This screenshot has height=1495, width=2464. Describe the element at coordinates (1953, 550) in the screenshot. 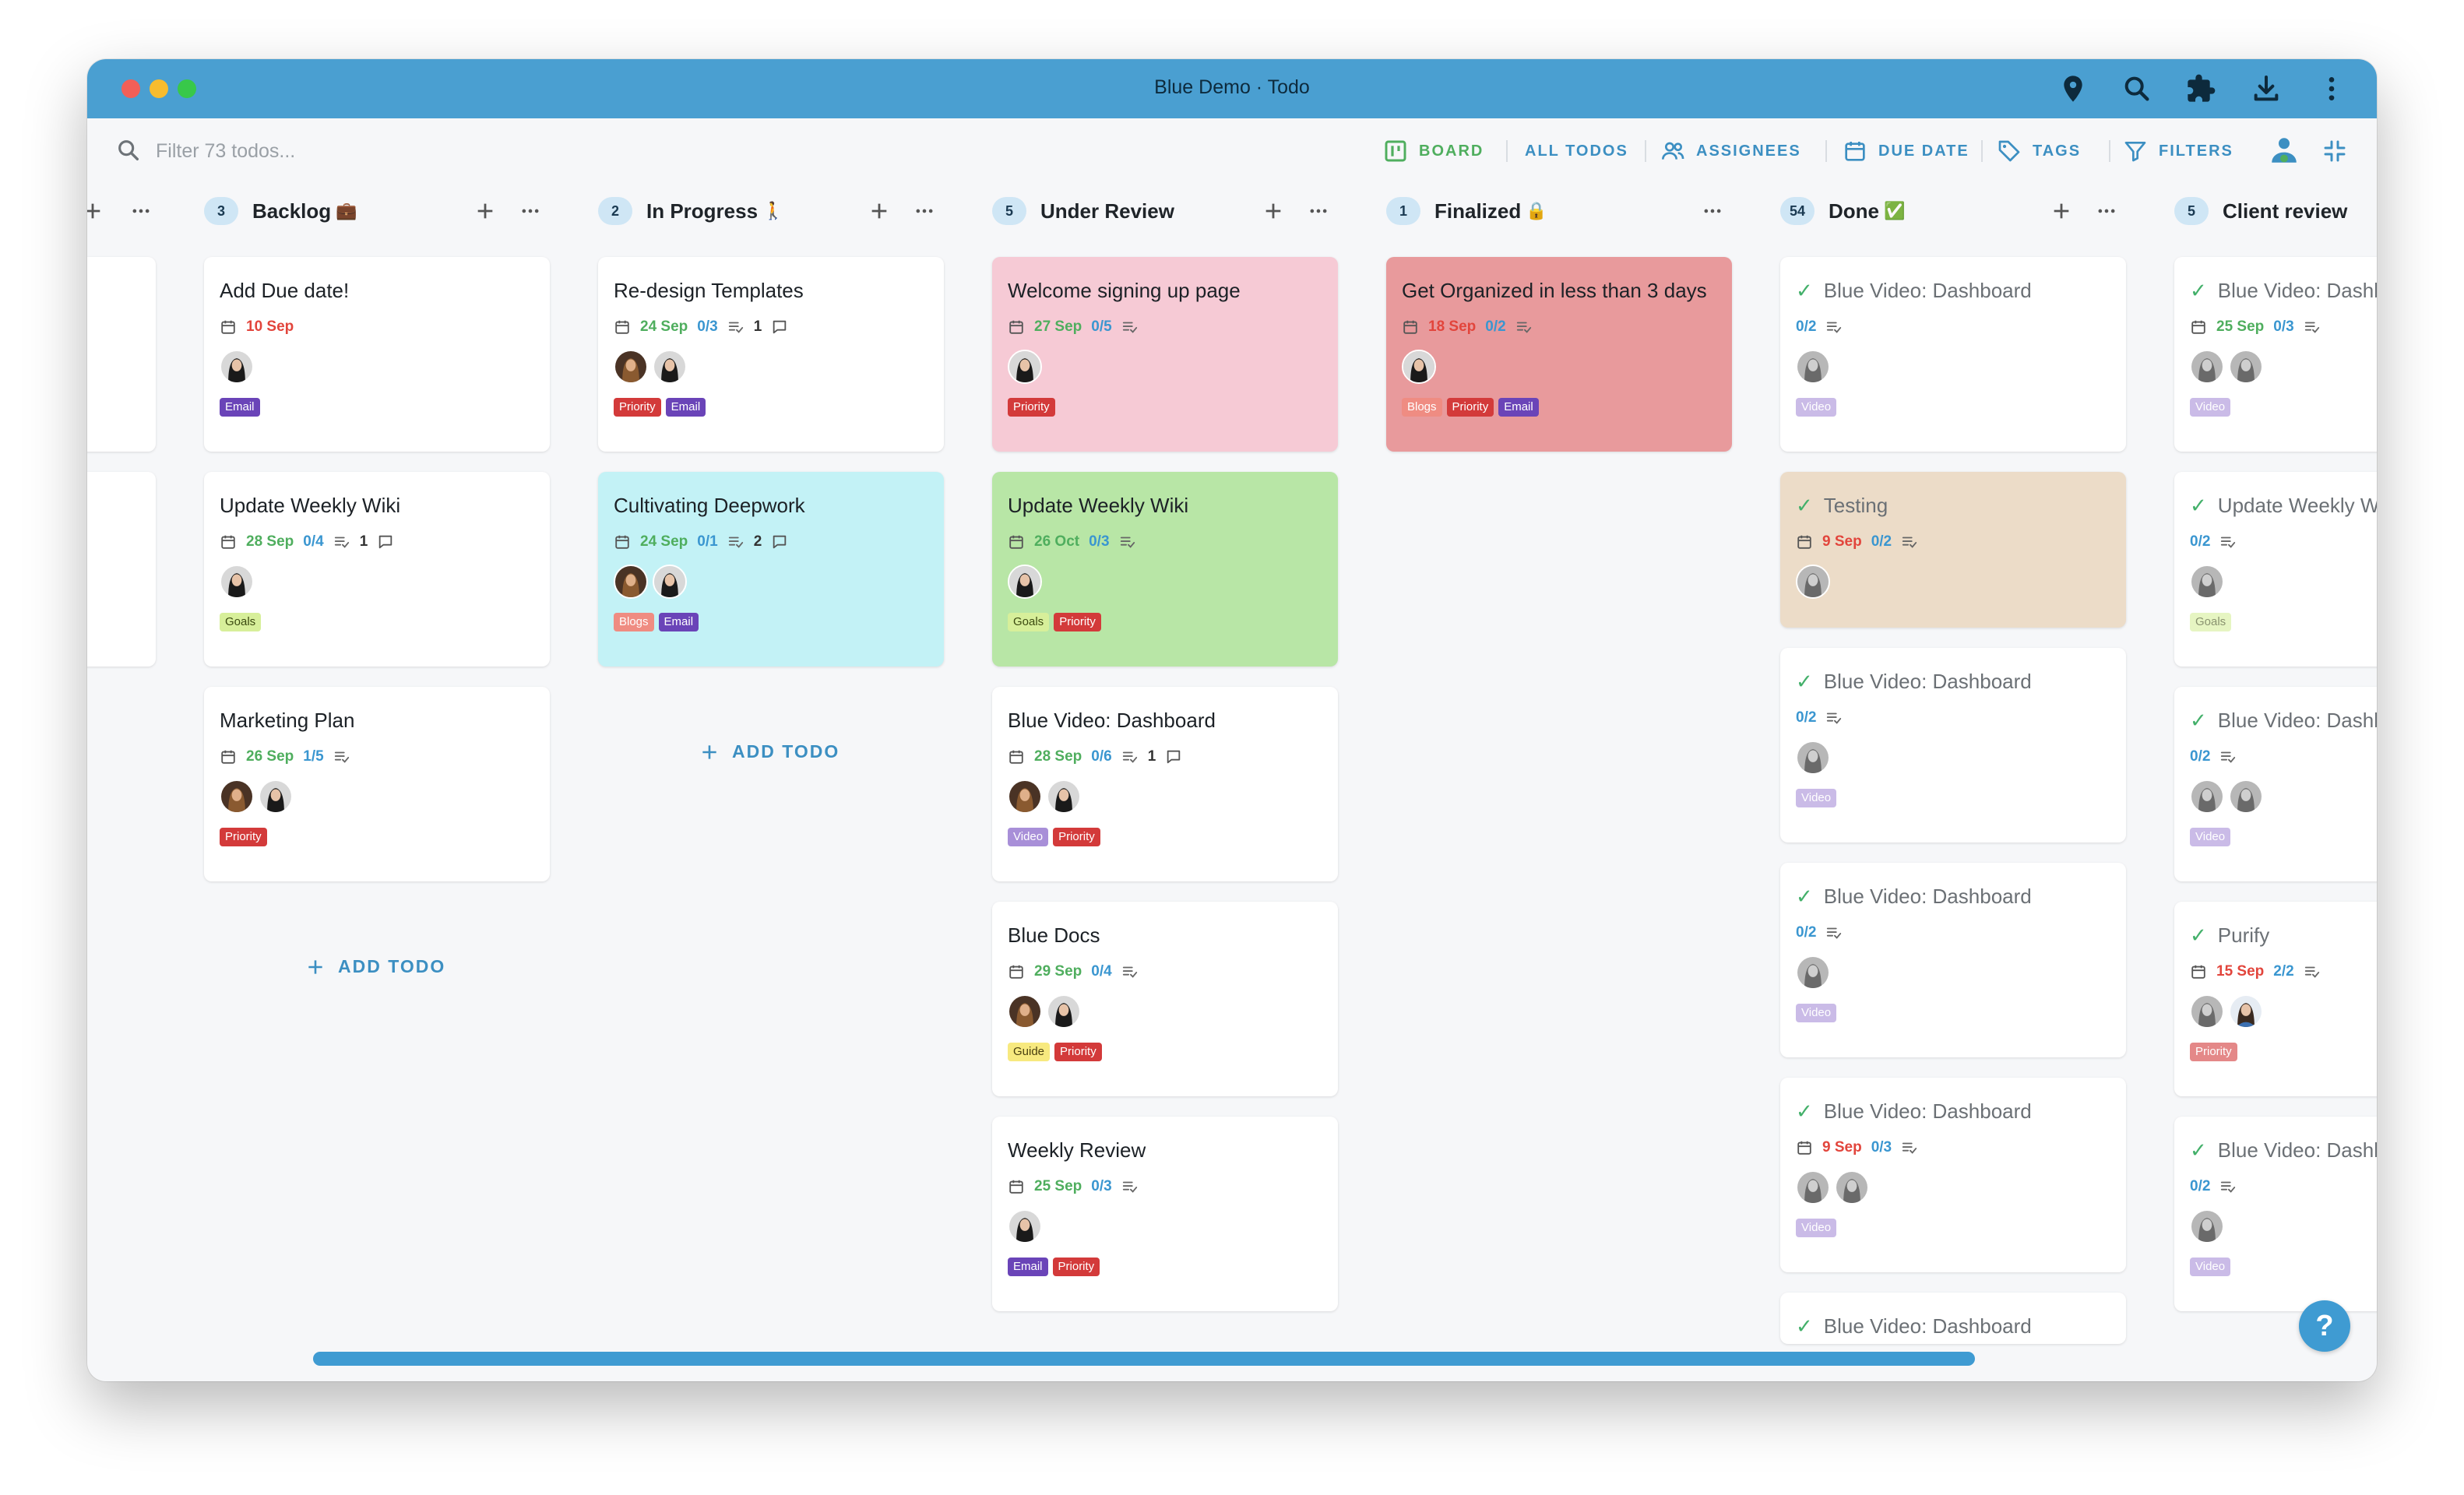

I see `todo-card: ✓ Testing 9 Sep 0/2` at that location.